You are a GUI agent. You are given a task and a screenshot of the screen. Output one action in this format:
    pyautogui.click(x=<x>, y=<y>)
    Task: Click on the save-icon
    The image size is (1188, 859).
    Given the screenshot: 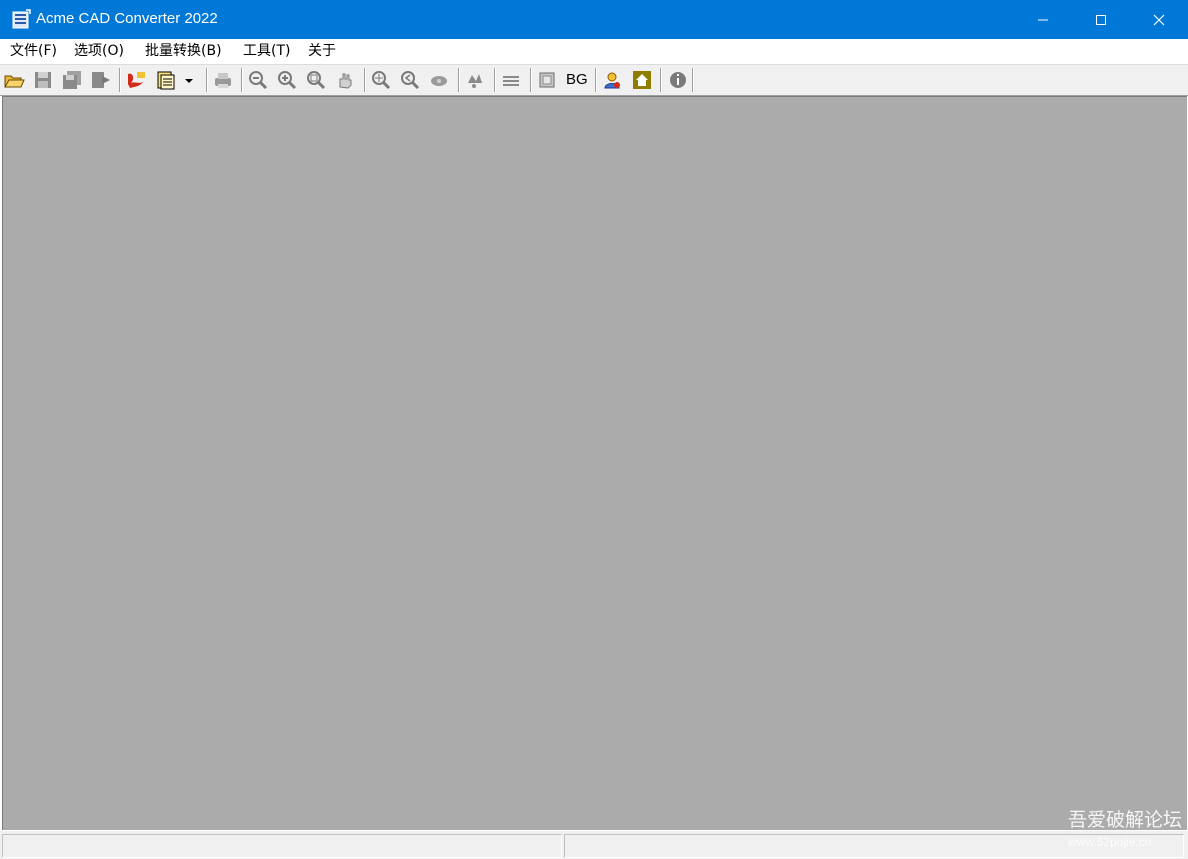 What is the action you would take?
    pyautogui.click(x=43, y=80)
    